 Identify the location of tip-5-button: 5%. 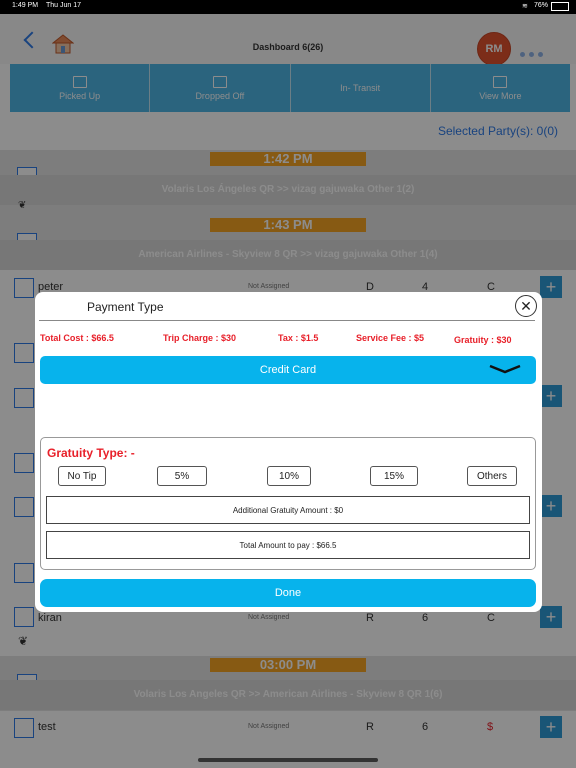
(182, 476).